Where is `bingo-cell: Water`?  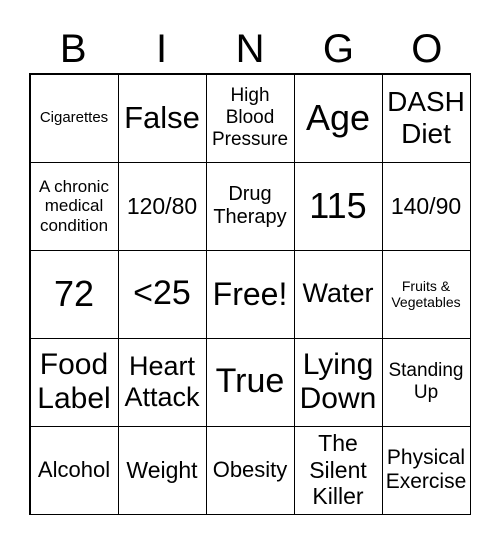
bingo-cell: Water is located at coordinates (338, 294).